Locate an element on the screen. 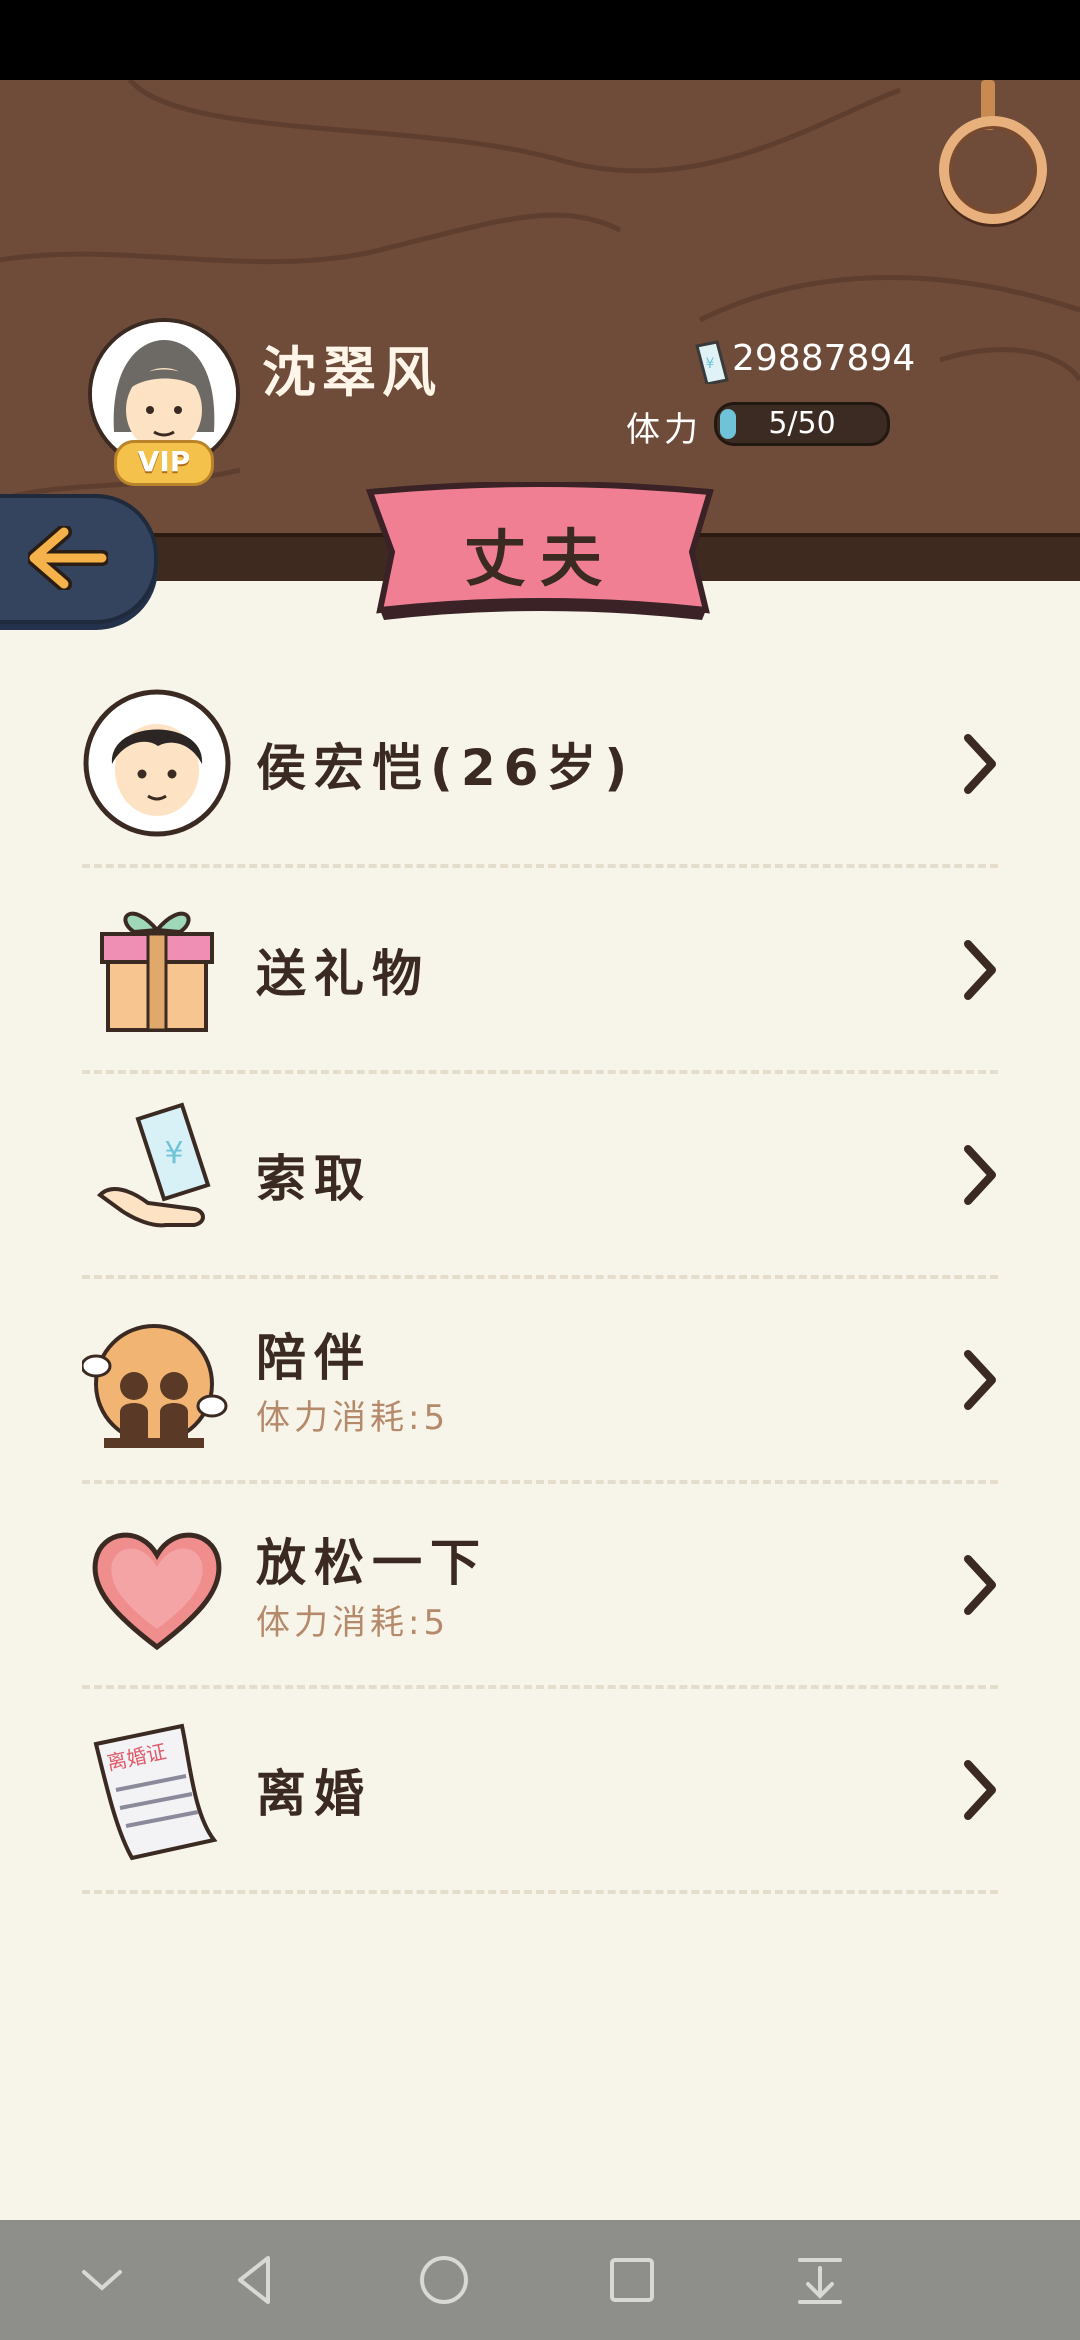 This screenshot has height=2340, width=1080. husband-avatar-icon is located at coordinates (157, 763).